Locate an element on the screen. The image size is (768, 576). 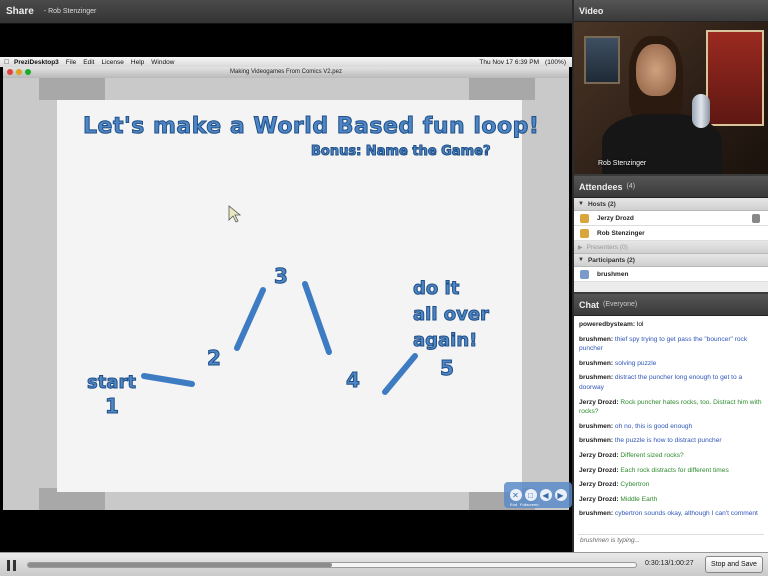
attendee-name: brushmen is located at coordinates (613, 274).